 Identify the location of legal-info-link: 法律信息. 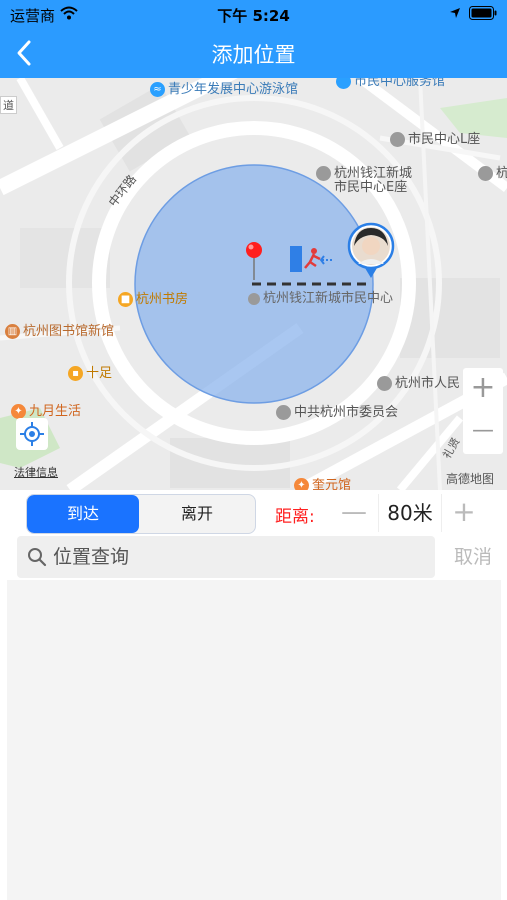
(36, 472).